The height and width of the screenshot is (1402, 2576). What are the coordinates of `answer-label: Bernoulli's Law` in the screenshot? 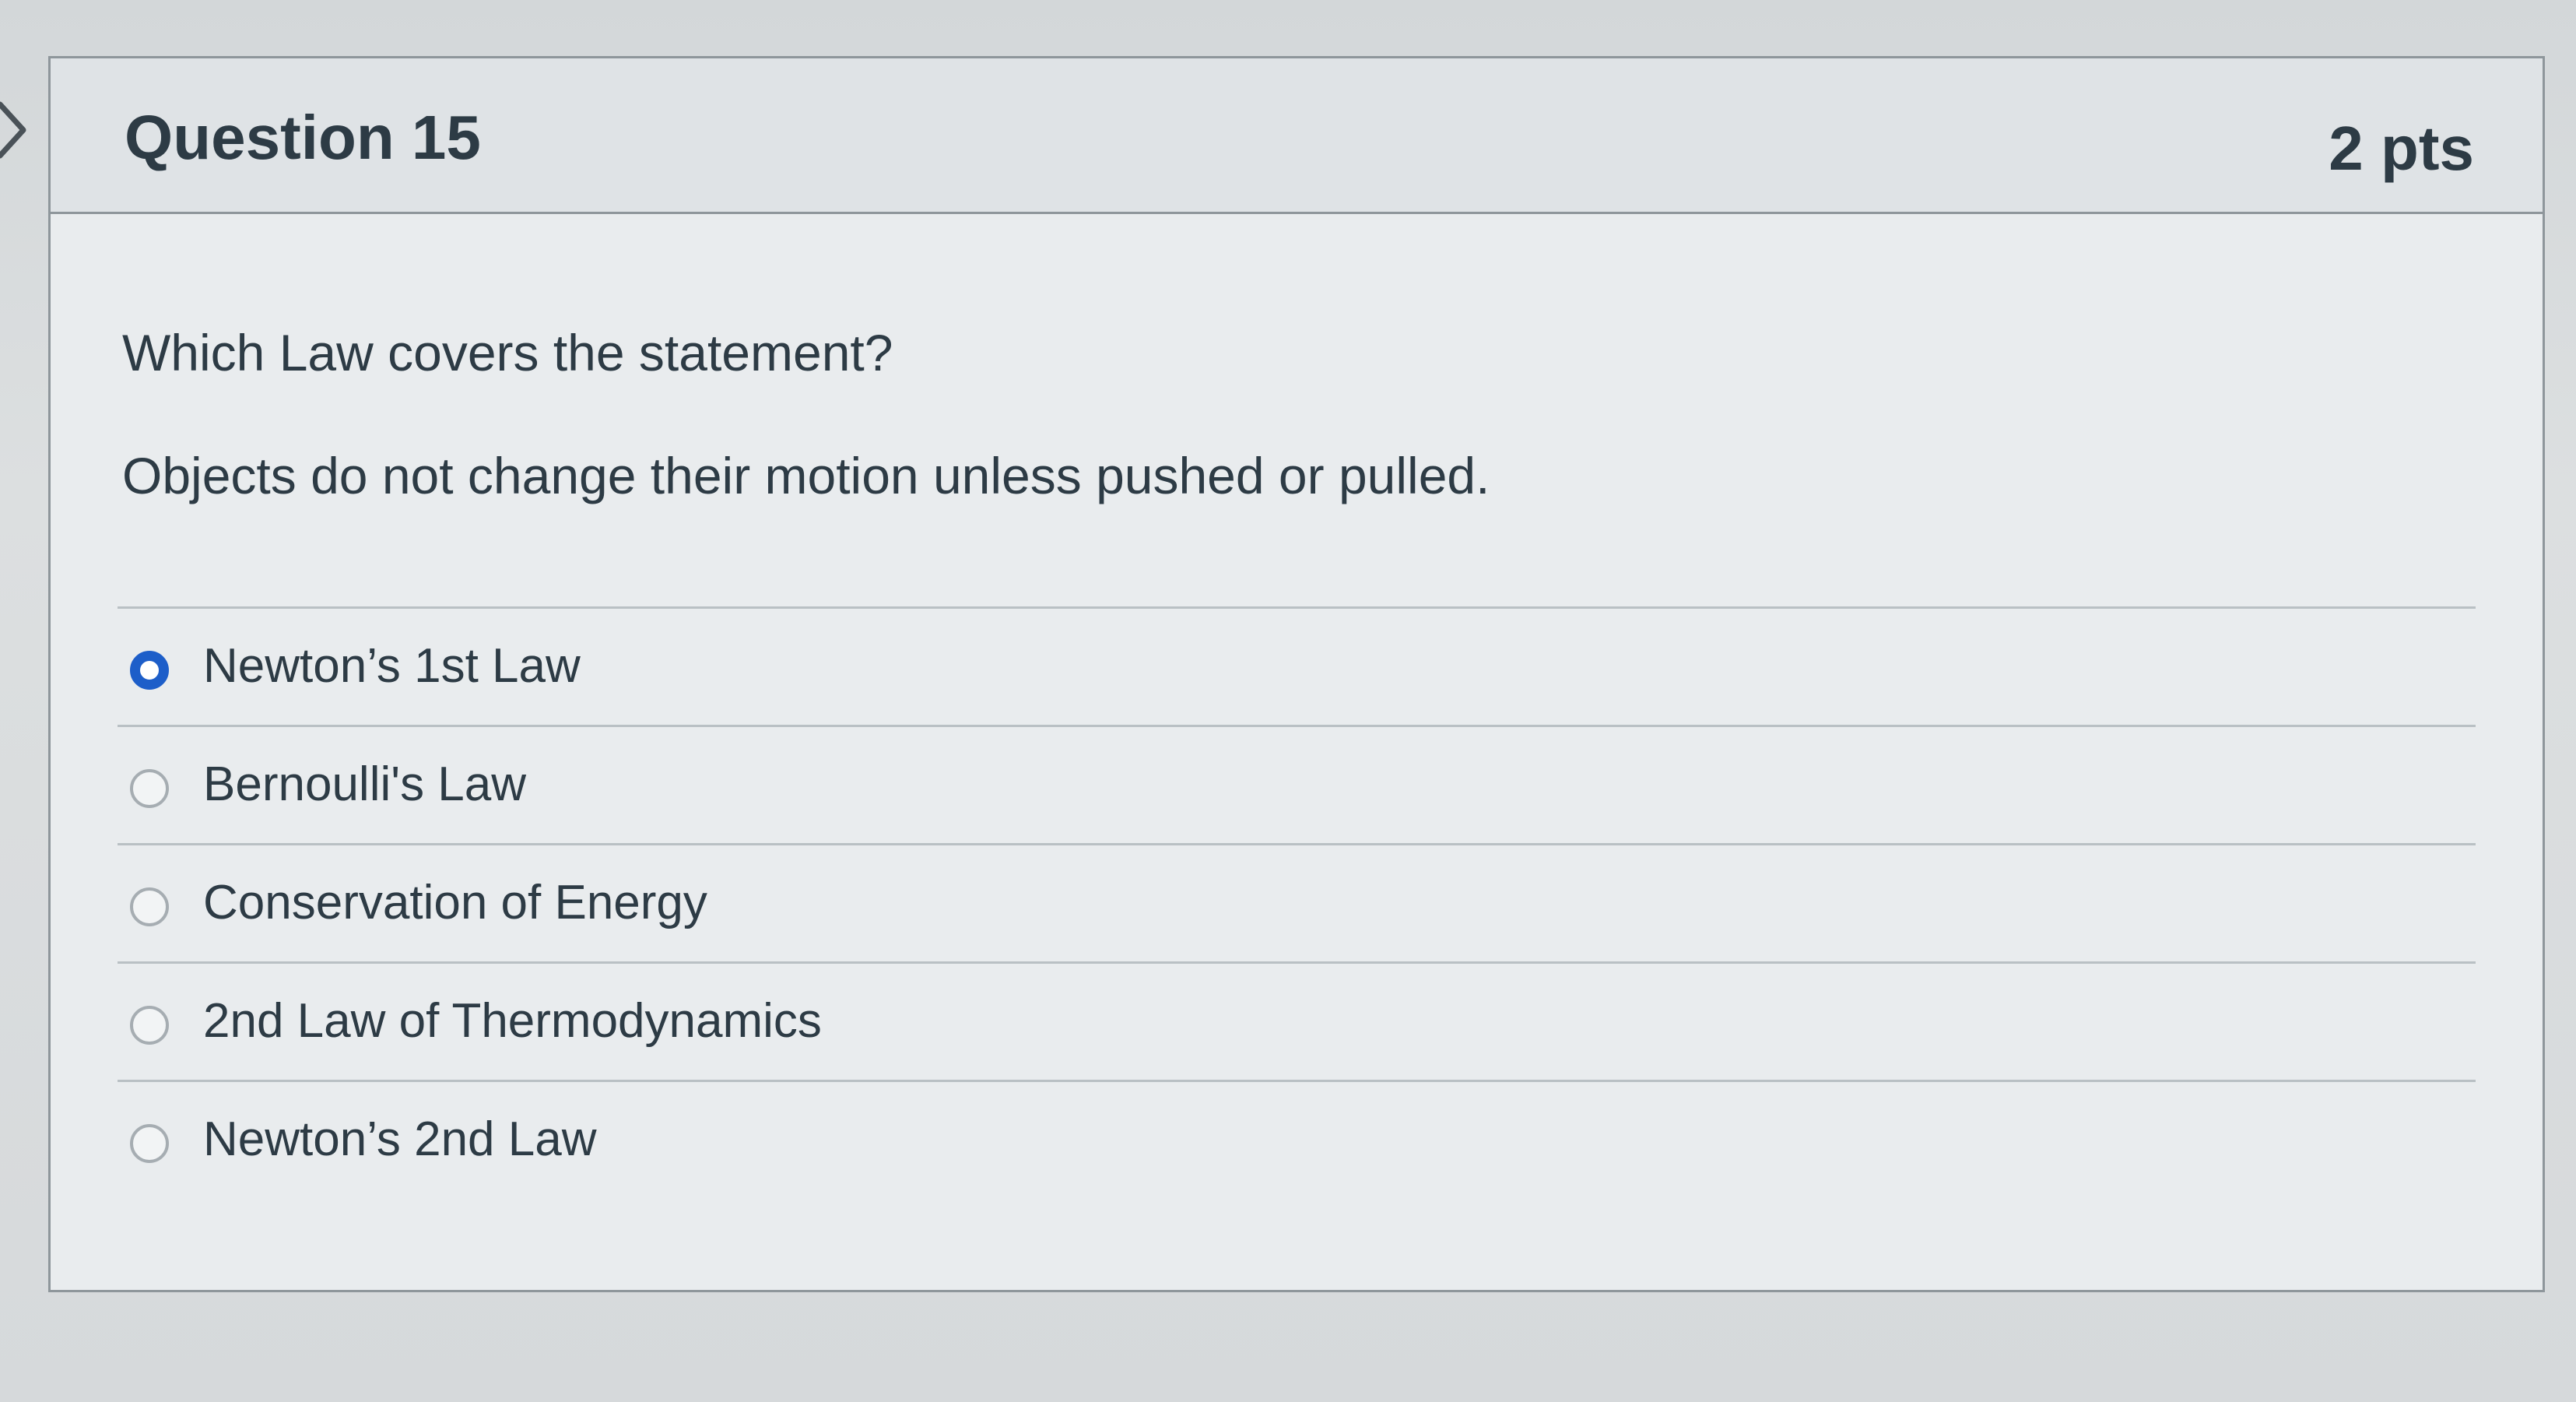 It's located at (365, 784).